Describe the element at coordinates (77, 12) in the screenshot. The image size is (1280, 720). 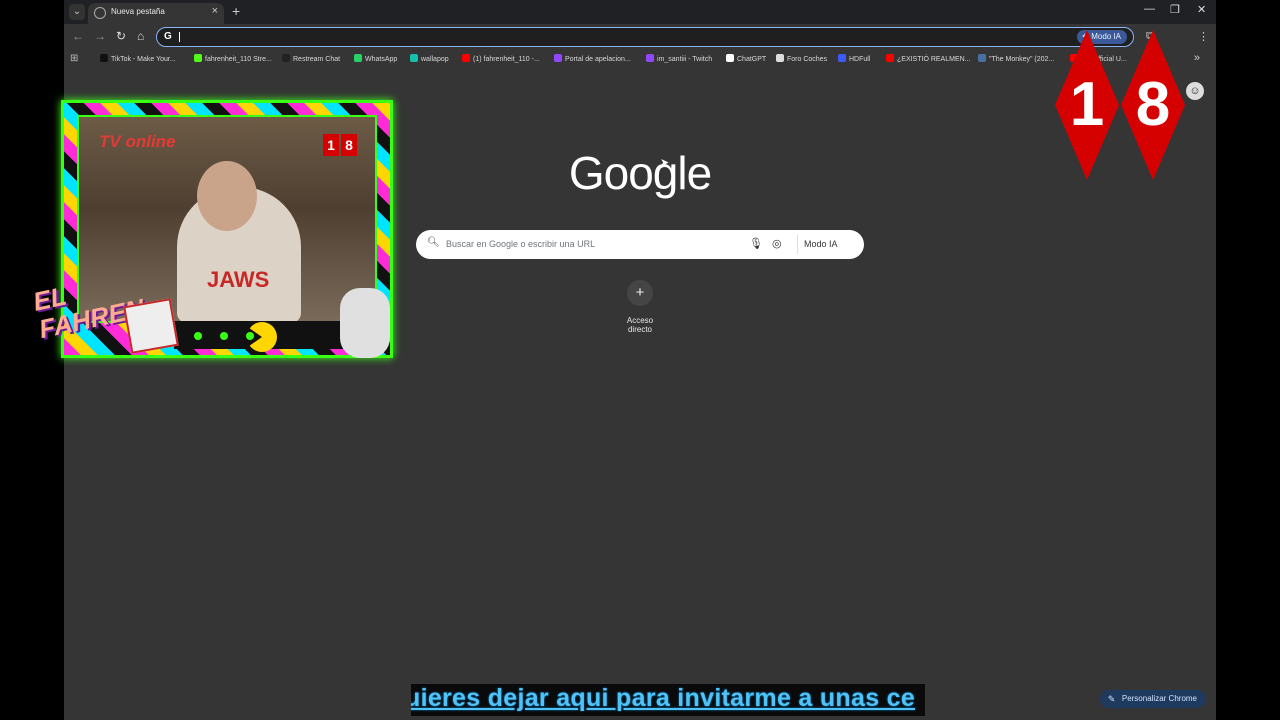
I see `tab-search-icon: ⌄` at that location.